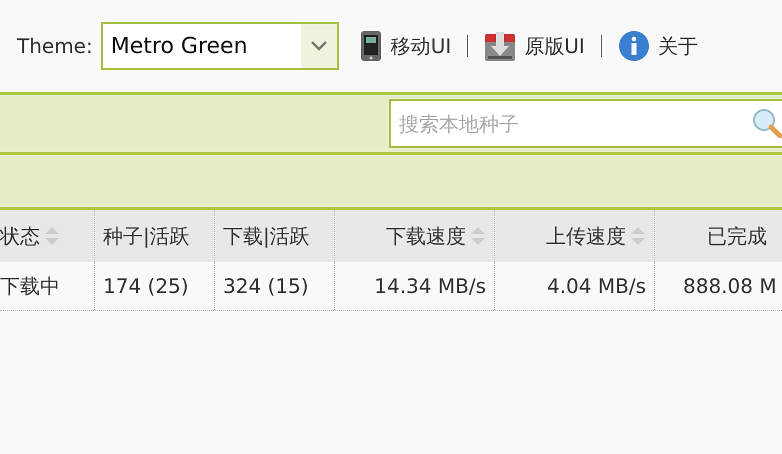 This screenshot has width=782, height=454. What do you see at coordinates (500, 46) in the screenshot?
I see `download-box-icon` at bounding box center [500, 46].